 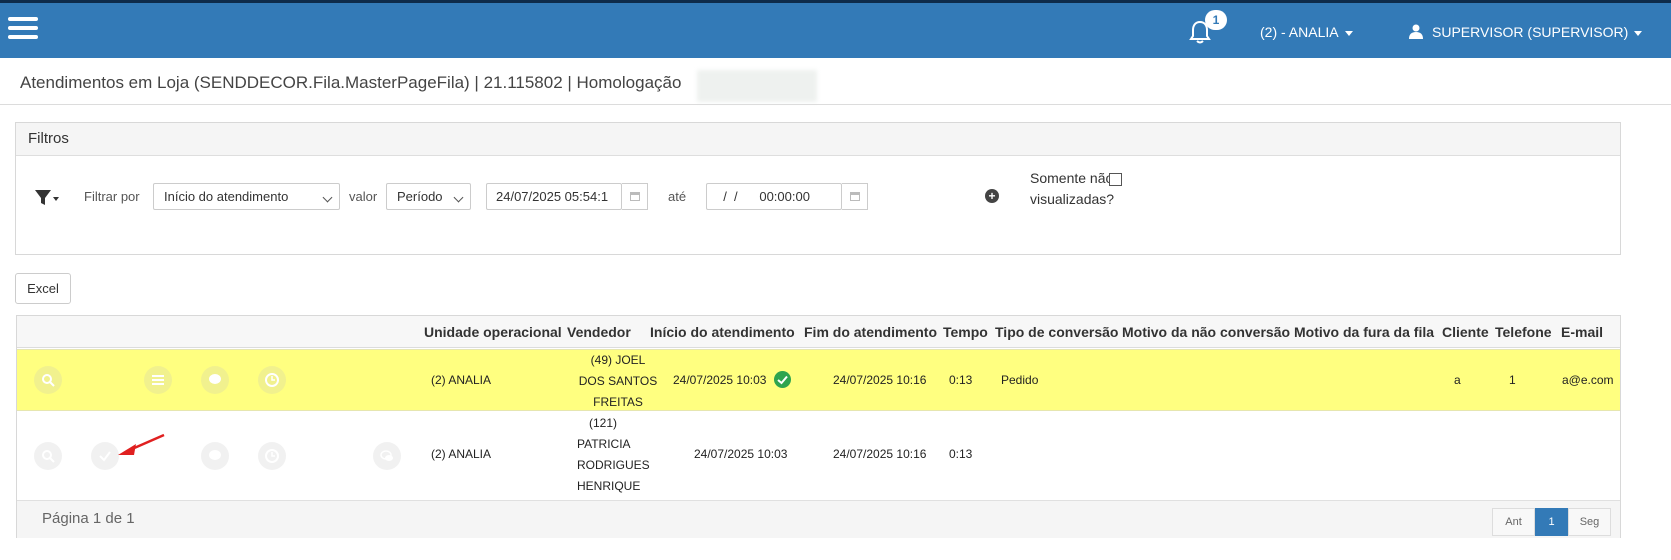 What do you see at coordinates (1523, 332) in the screenshot?
I see `column-header: Telefone` at bounding box center [1523, 332].